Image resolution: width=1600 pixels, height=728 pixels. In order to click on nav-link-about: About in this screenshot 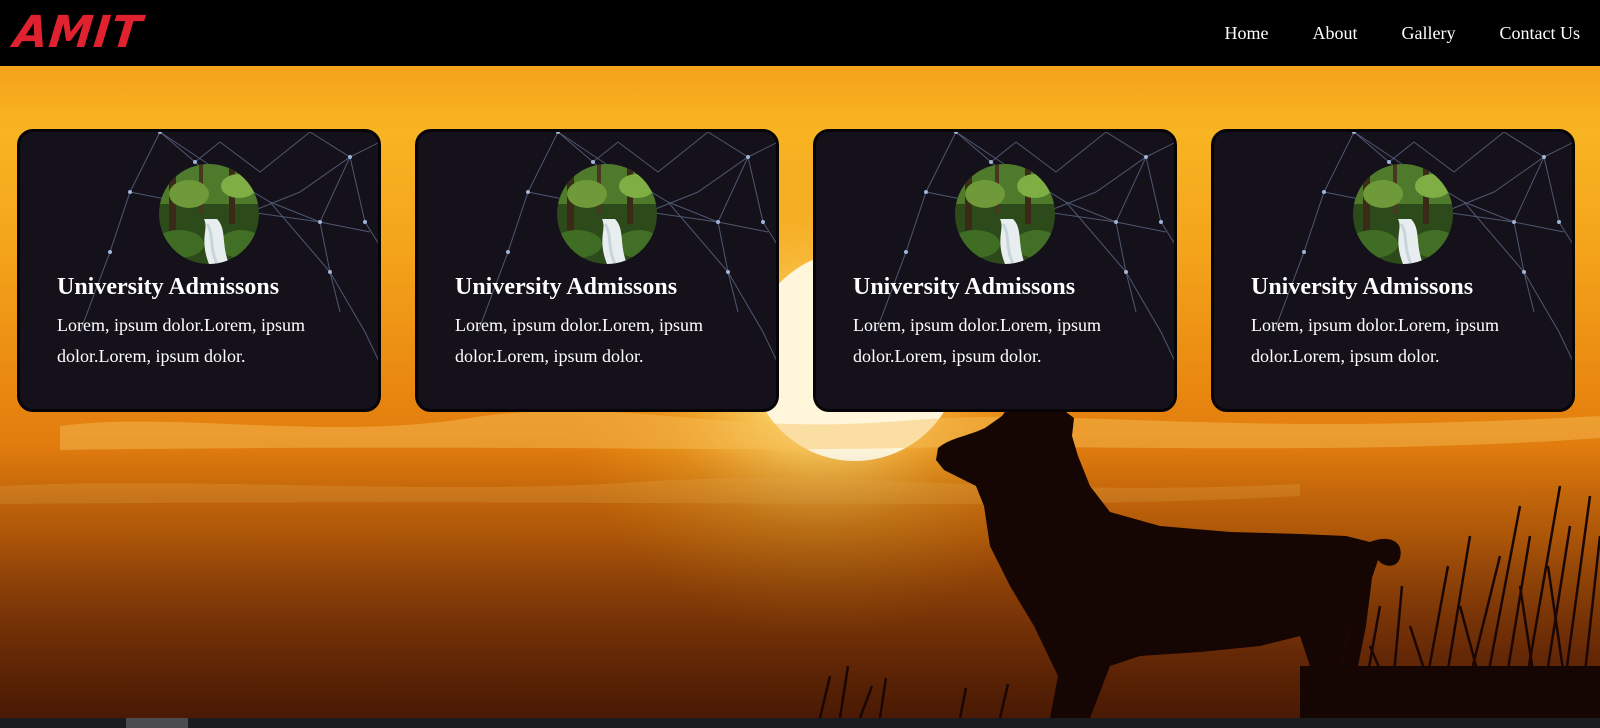, I will do `click(1335, 33)`.